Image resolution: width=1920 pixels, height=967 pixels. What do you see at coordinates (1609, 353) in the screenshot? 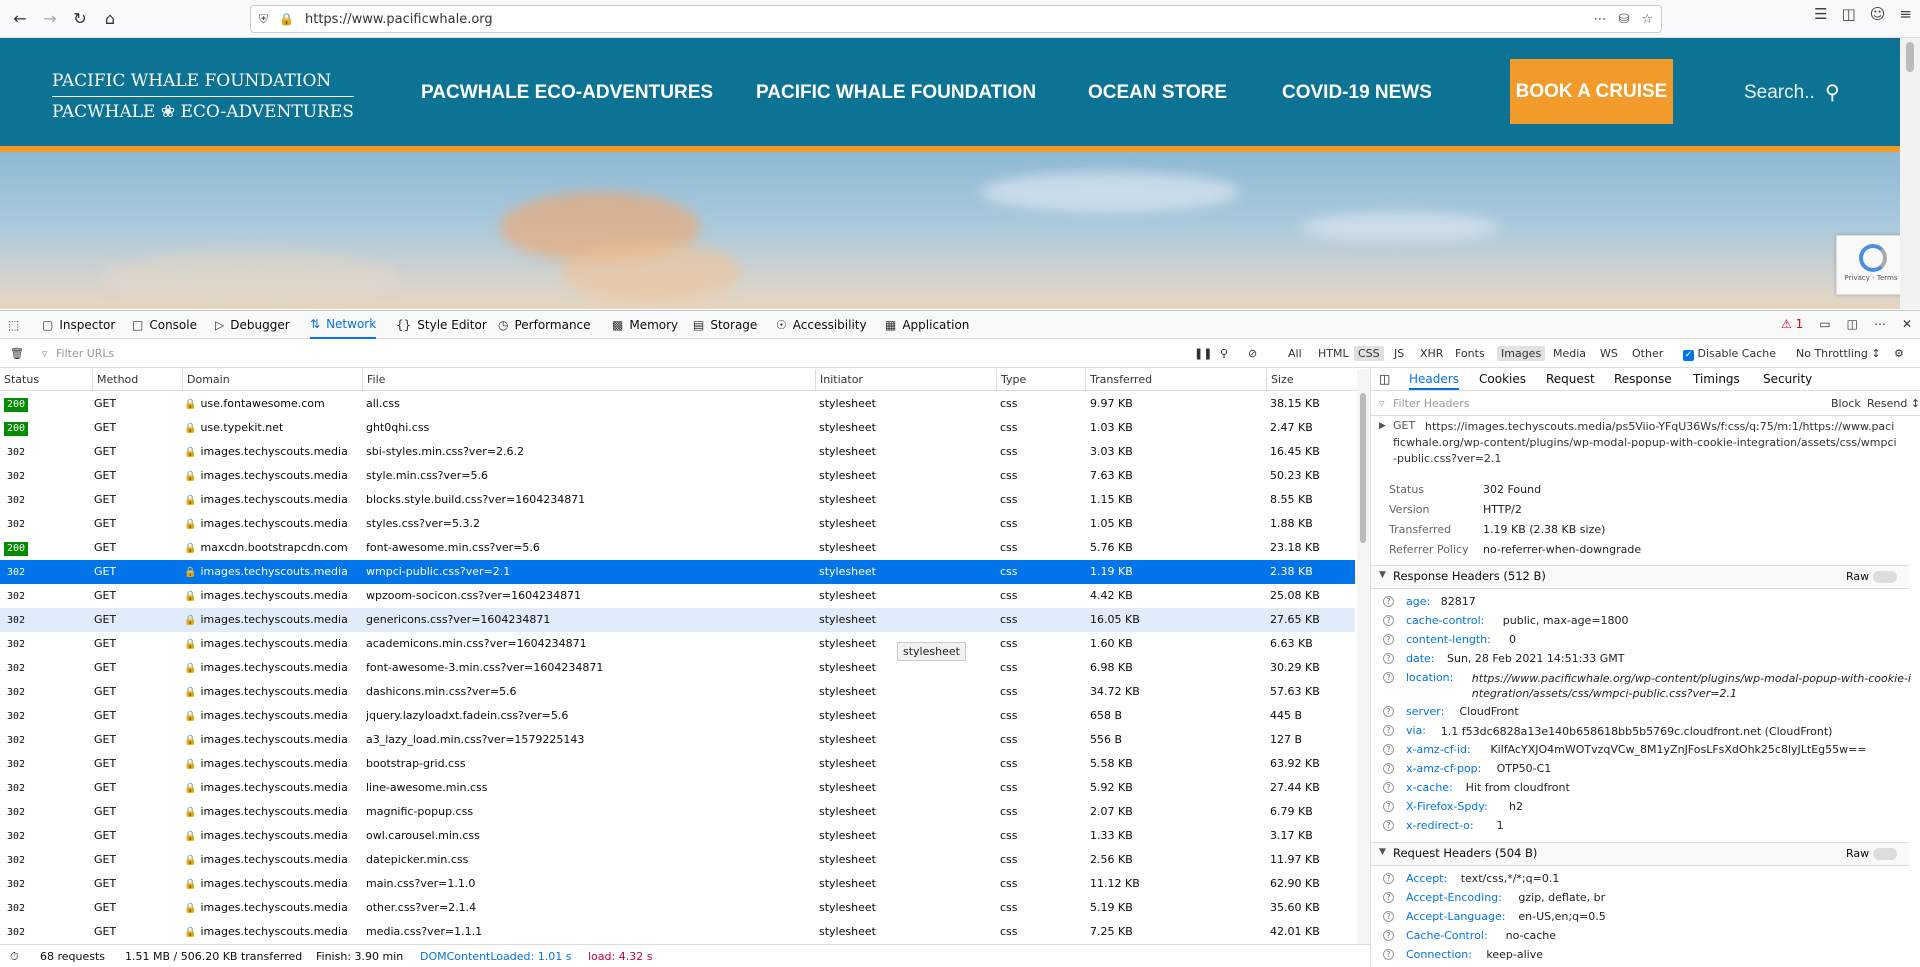
I see `filter-ws: WS` at bounding box center [1609, 353].